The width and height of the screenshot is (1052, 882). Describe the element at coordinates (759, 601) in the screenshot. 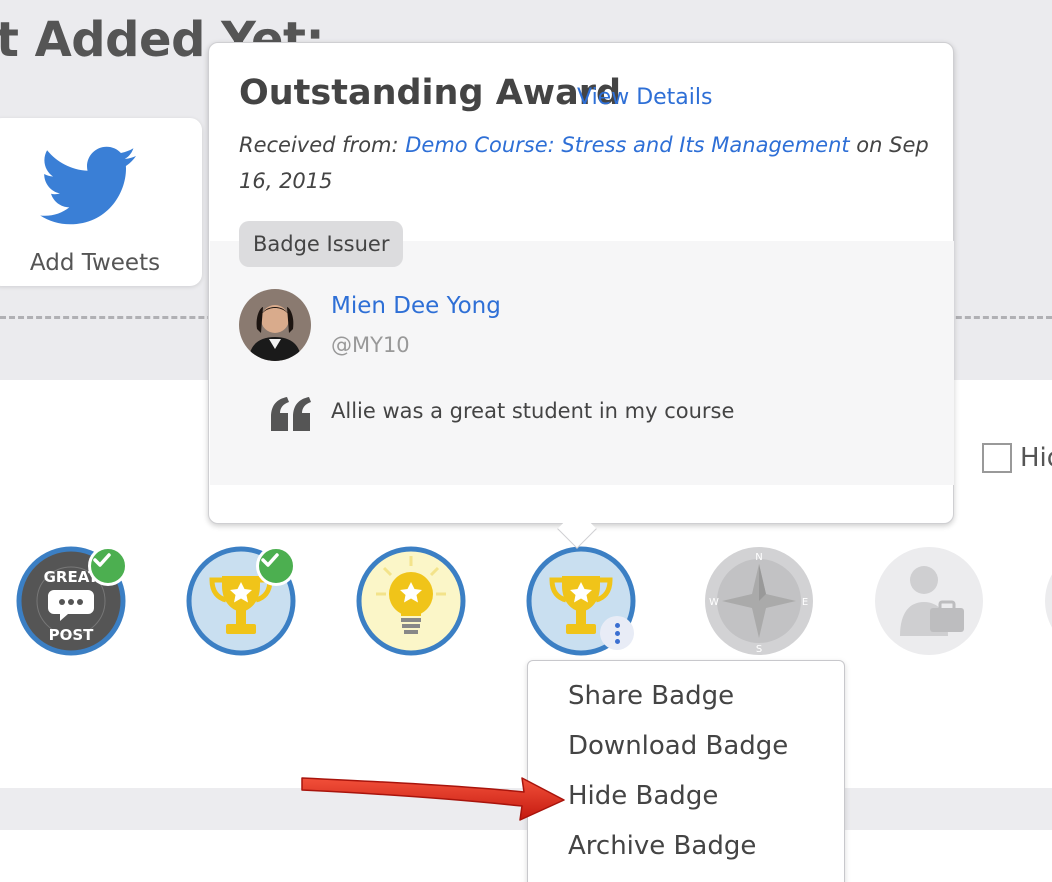

I see `compass-badge: N S W E` at that location.